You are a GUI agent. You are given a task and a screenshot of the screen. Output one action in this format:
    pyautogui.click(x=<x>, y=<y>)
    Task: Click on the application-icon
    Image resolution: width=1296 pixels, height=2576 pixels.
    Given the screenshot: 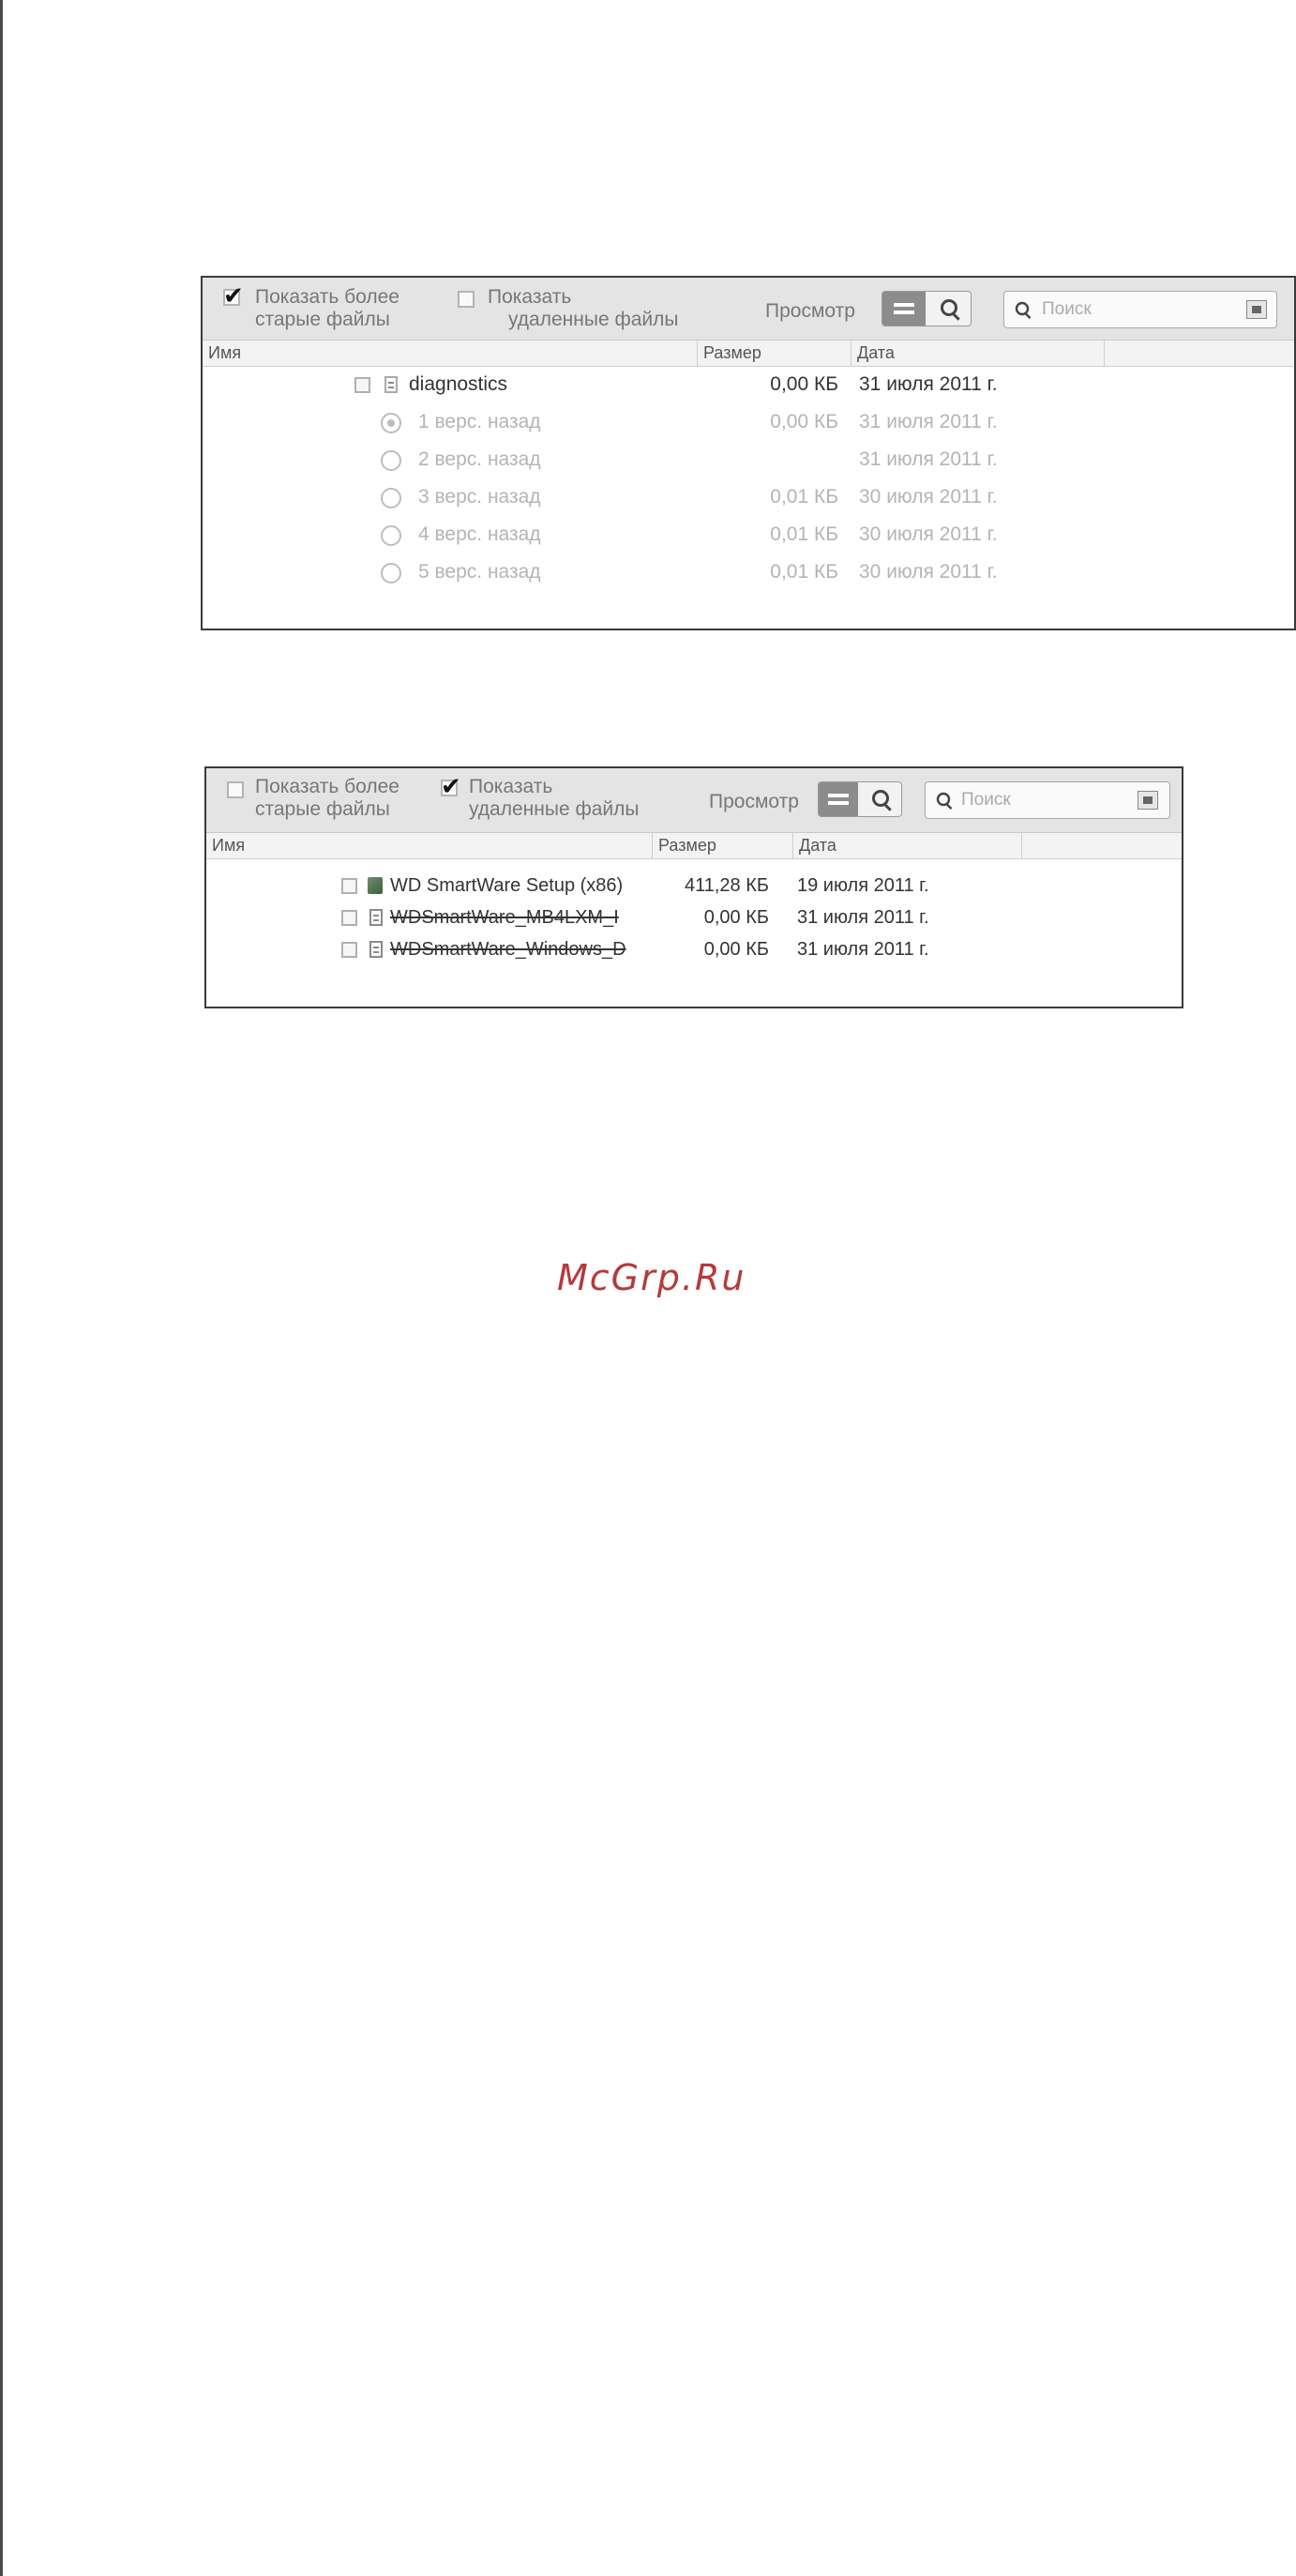 What is the action you would take?
    pyautogui.click(x=375, y=885)
    